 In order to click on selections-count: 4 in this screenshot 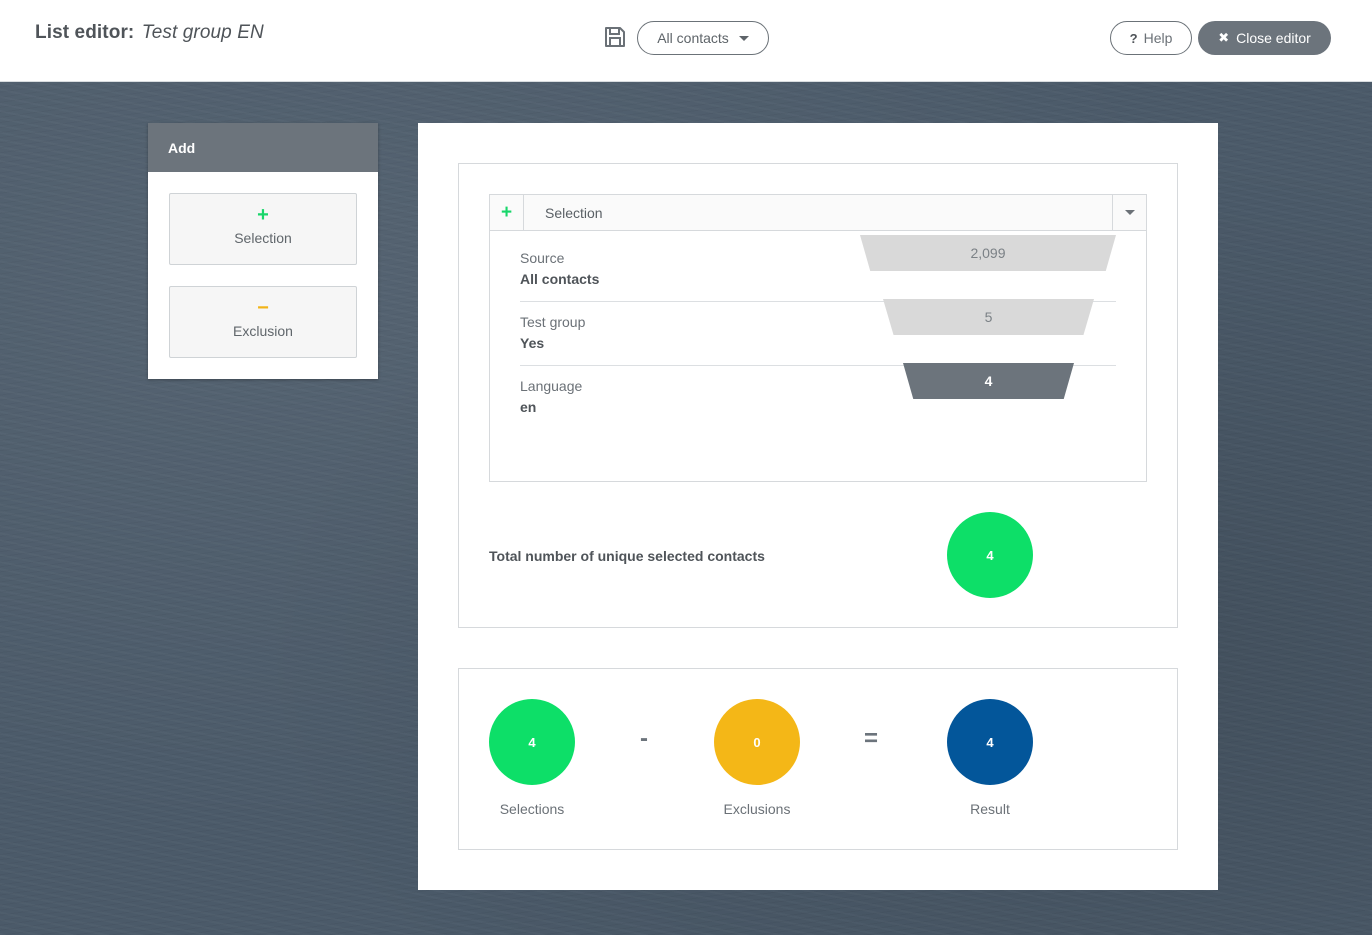, I will do `click(532, 742)`.